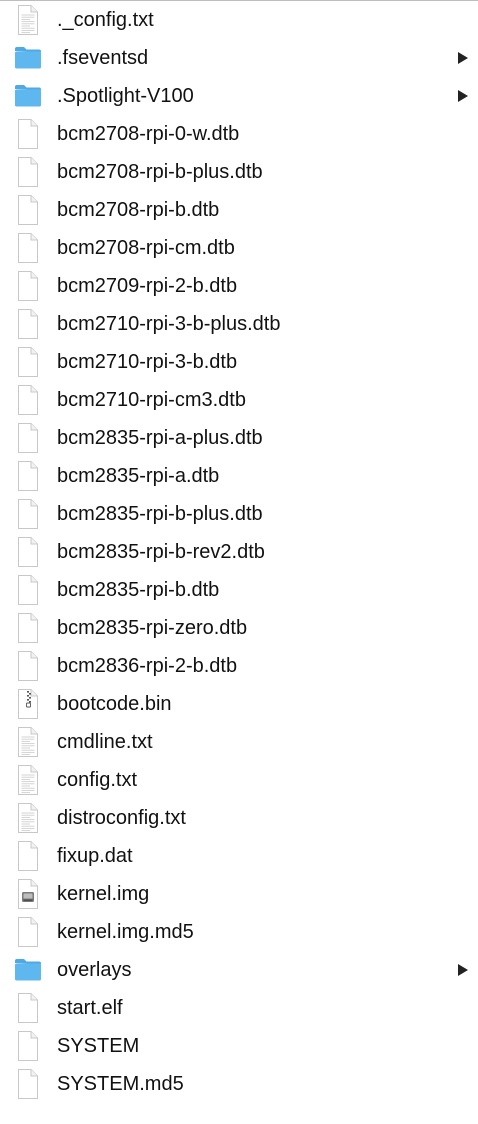 The image size is (478, 1124). Describe the element at coordinates (239, 894) in the screenshot. I see `file-row: kernel.img` at that location.